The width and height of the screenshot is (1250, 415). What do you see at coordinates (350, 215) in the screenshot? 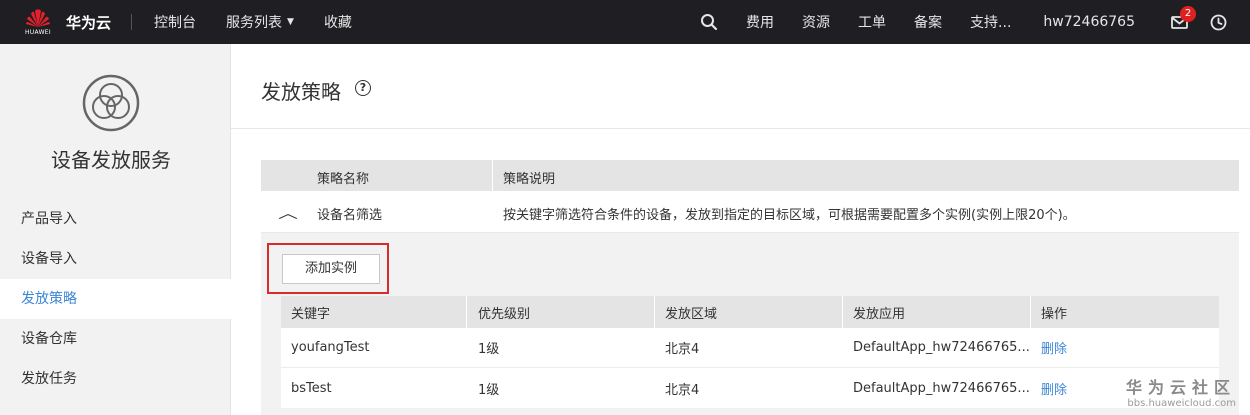
I see `policy-name: 设备名筛选` at bounding box center [350, 215].